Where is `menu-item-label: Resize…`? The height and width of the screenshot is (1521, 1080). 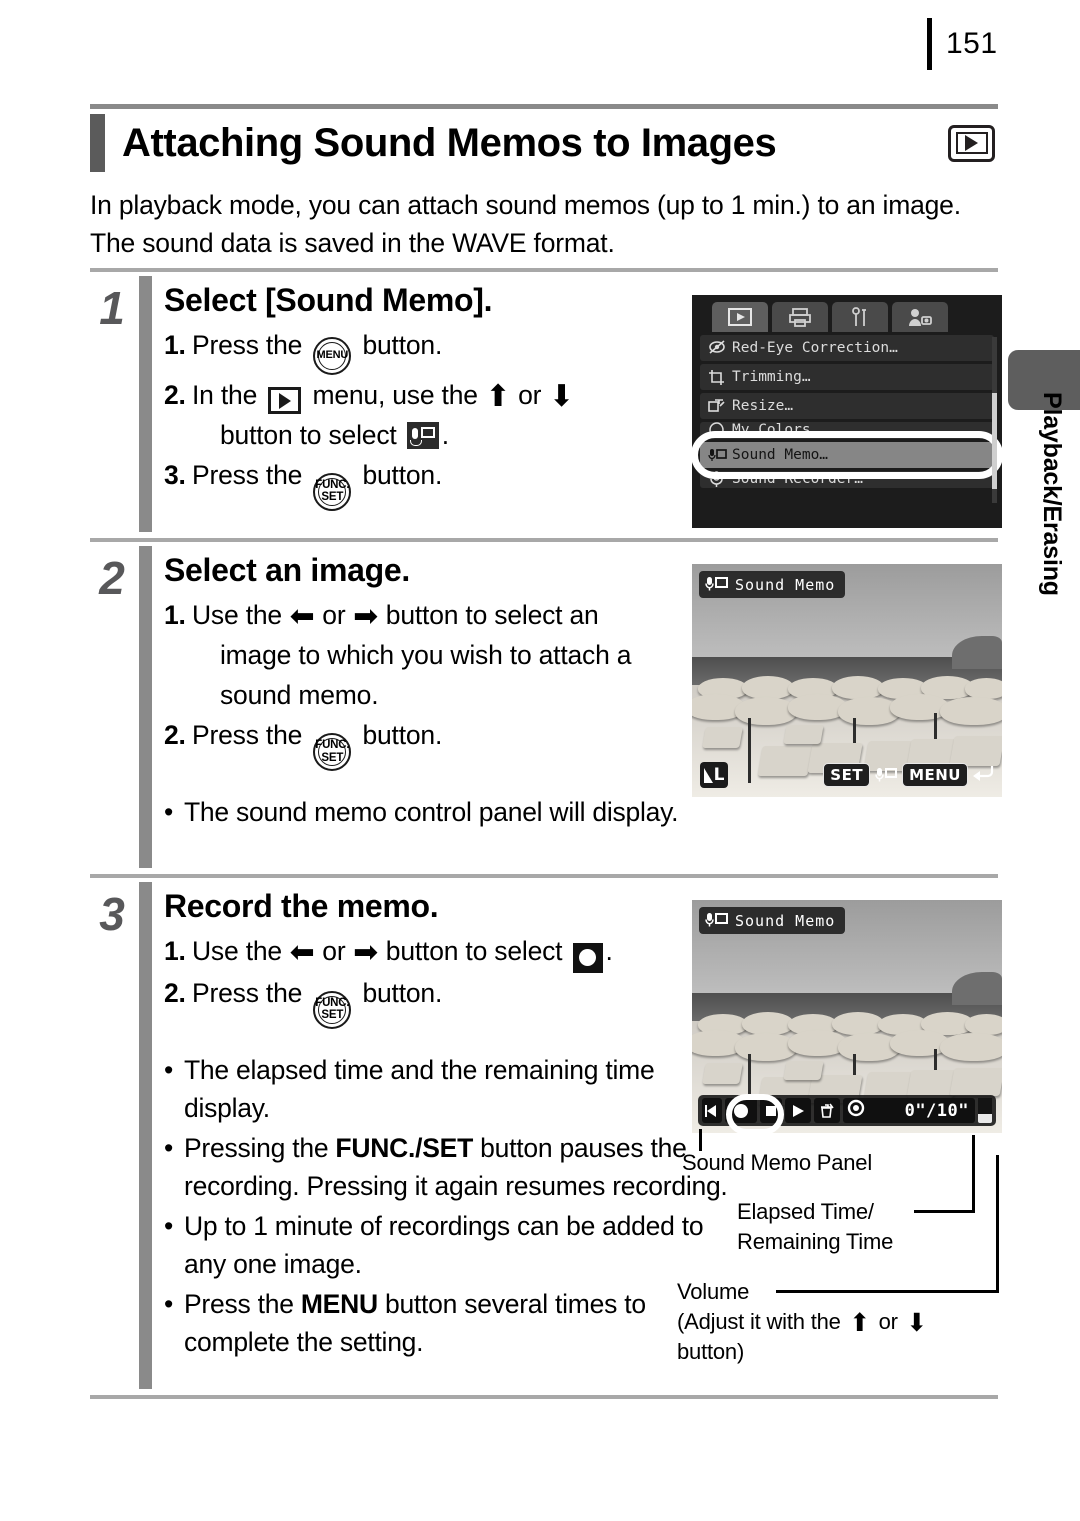
menu-item-label: Resize… is located at coordinates (763, 406).